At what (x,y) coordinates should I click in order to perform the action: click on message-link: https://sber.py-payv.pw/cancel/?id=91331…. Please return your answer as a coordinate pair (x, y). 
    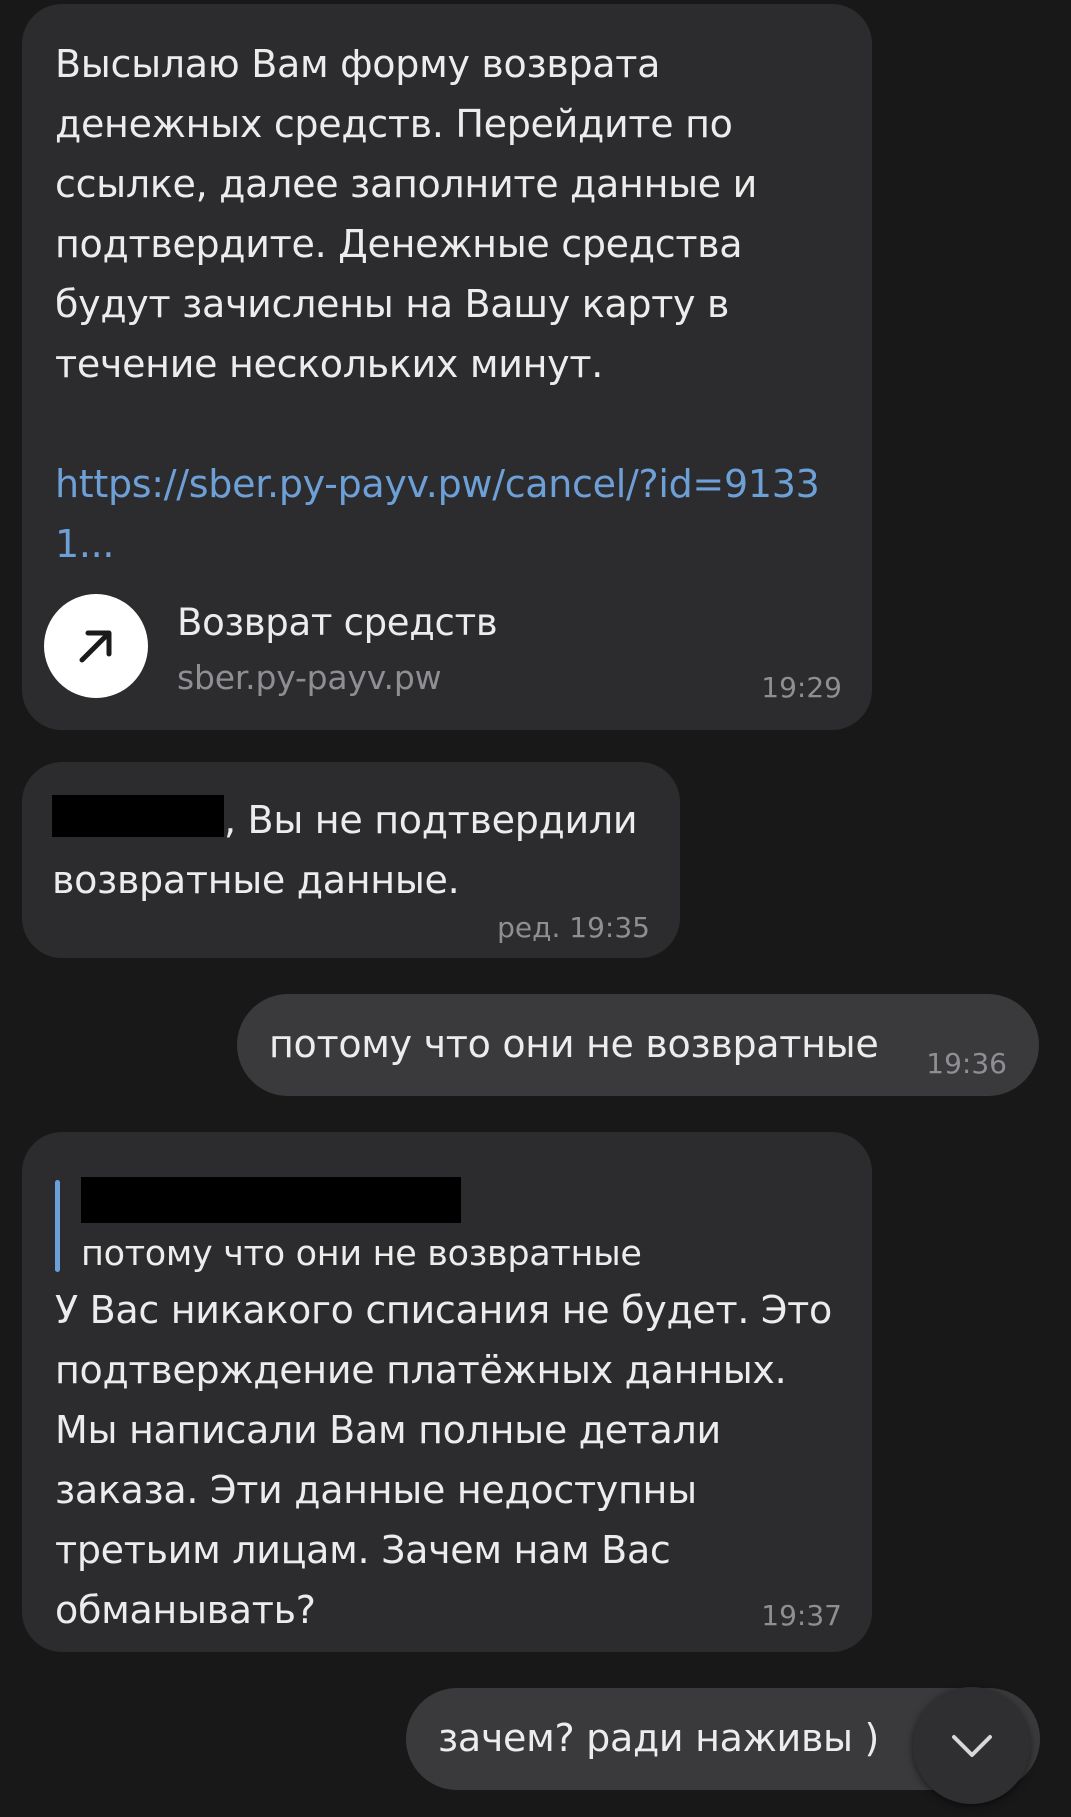
    Looking at the image, I should click on (448, 514).